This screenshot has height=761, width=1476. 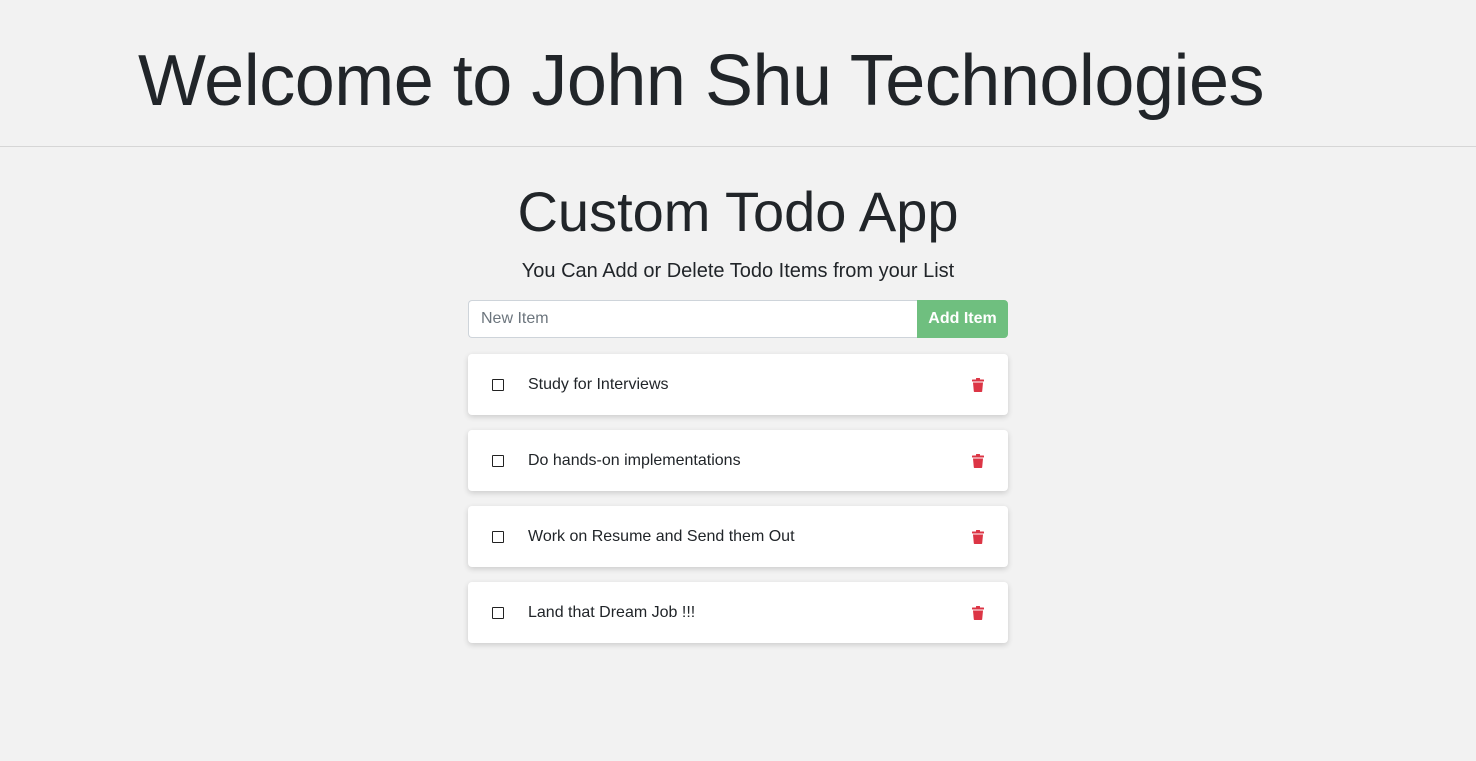 What do you see at coordinates (598, 384) in the screenshot?
I see `todo-text: Study for Interviews` at bounding box center [598, 384].